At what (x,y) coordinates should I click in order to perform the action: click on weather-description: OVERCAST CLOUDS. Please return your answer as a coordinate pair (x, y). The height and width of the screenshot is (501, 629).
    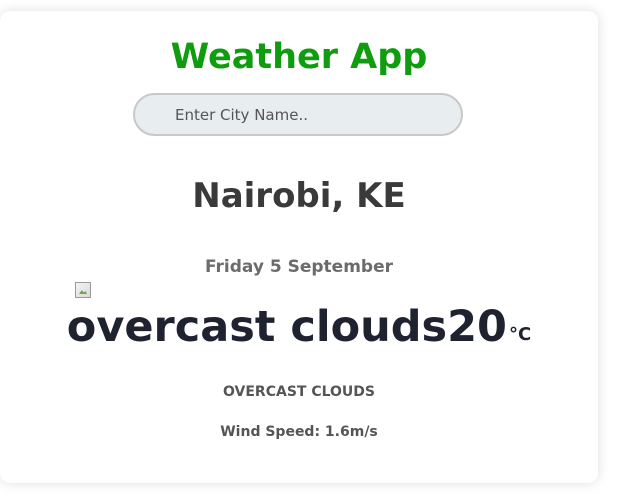
    Looking at the image, I should click on (299, 392).